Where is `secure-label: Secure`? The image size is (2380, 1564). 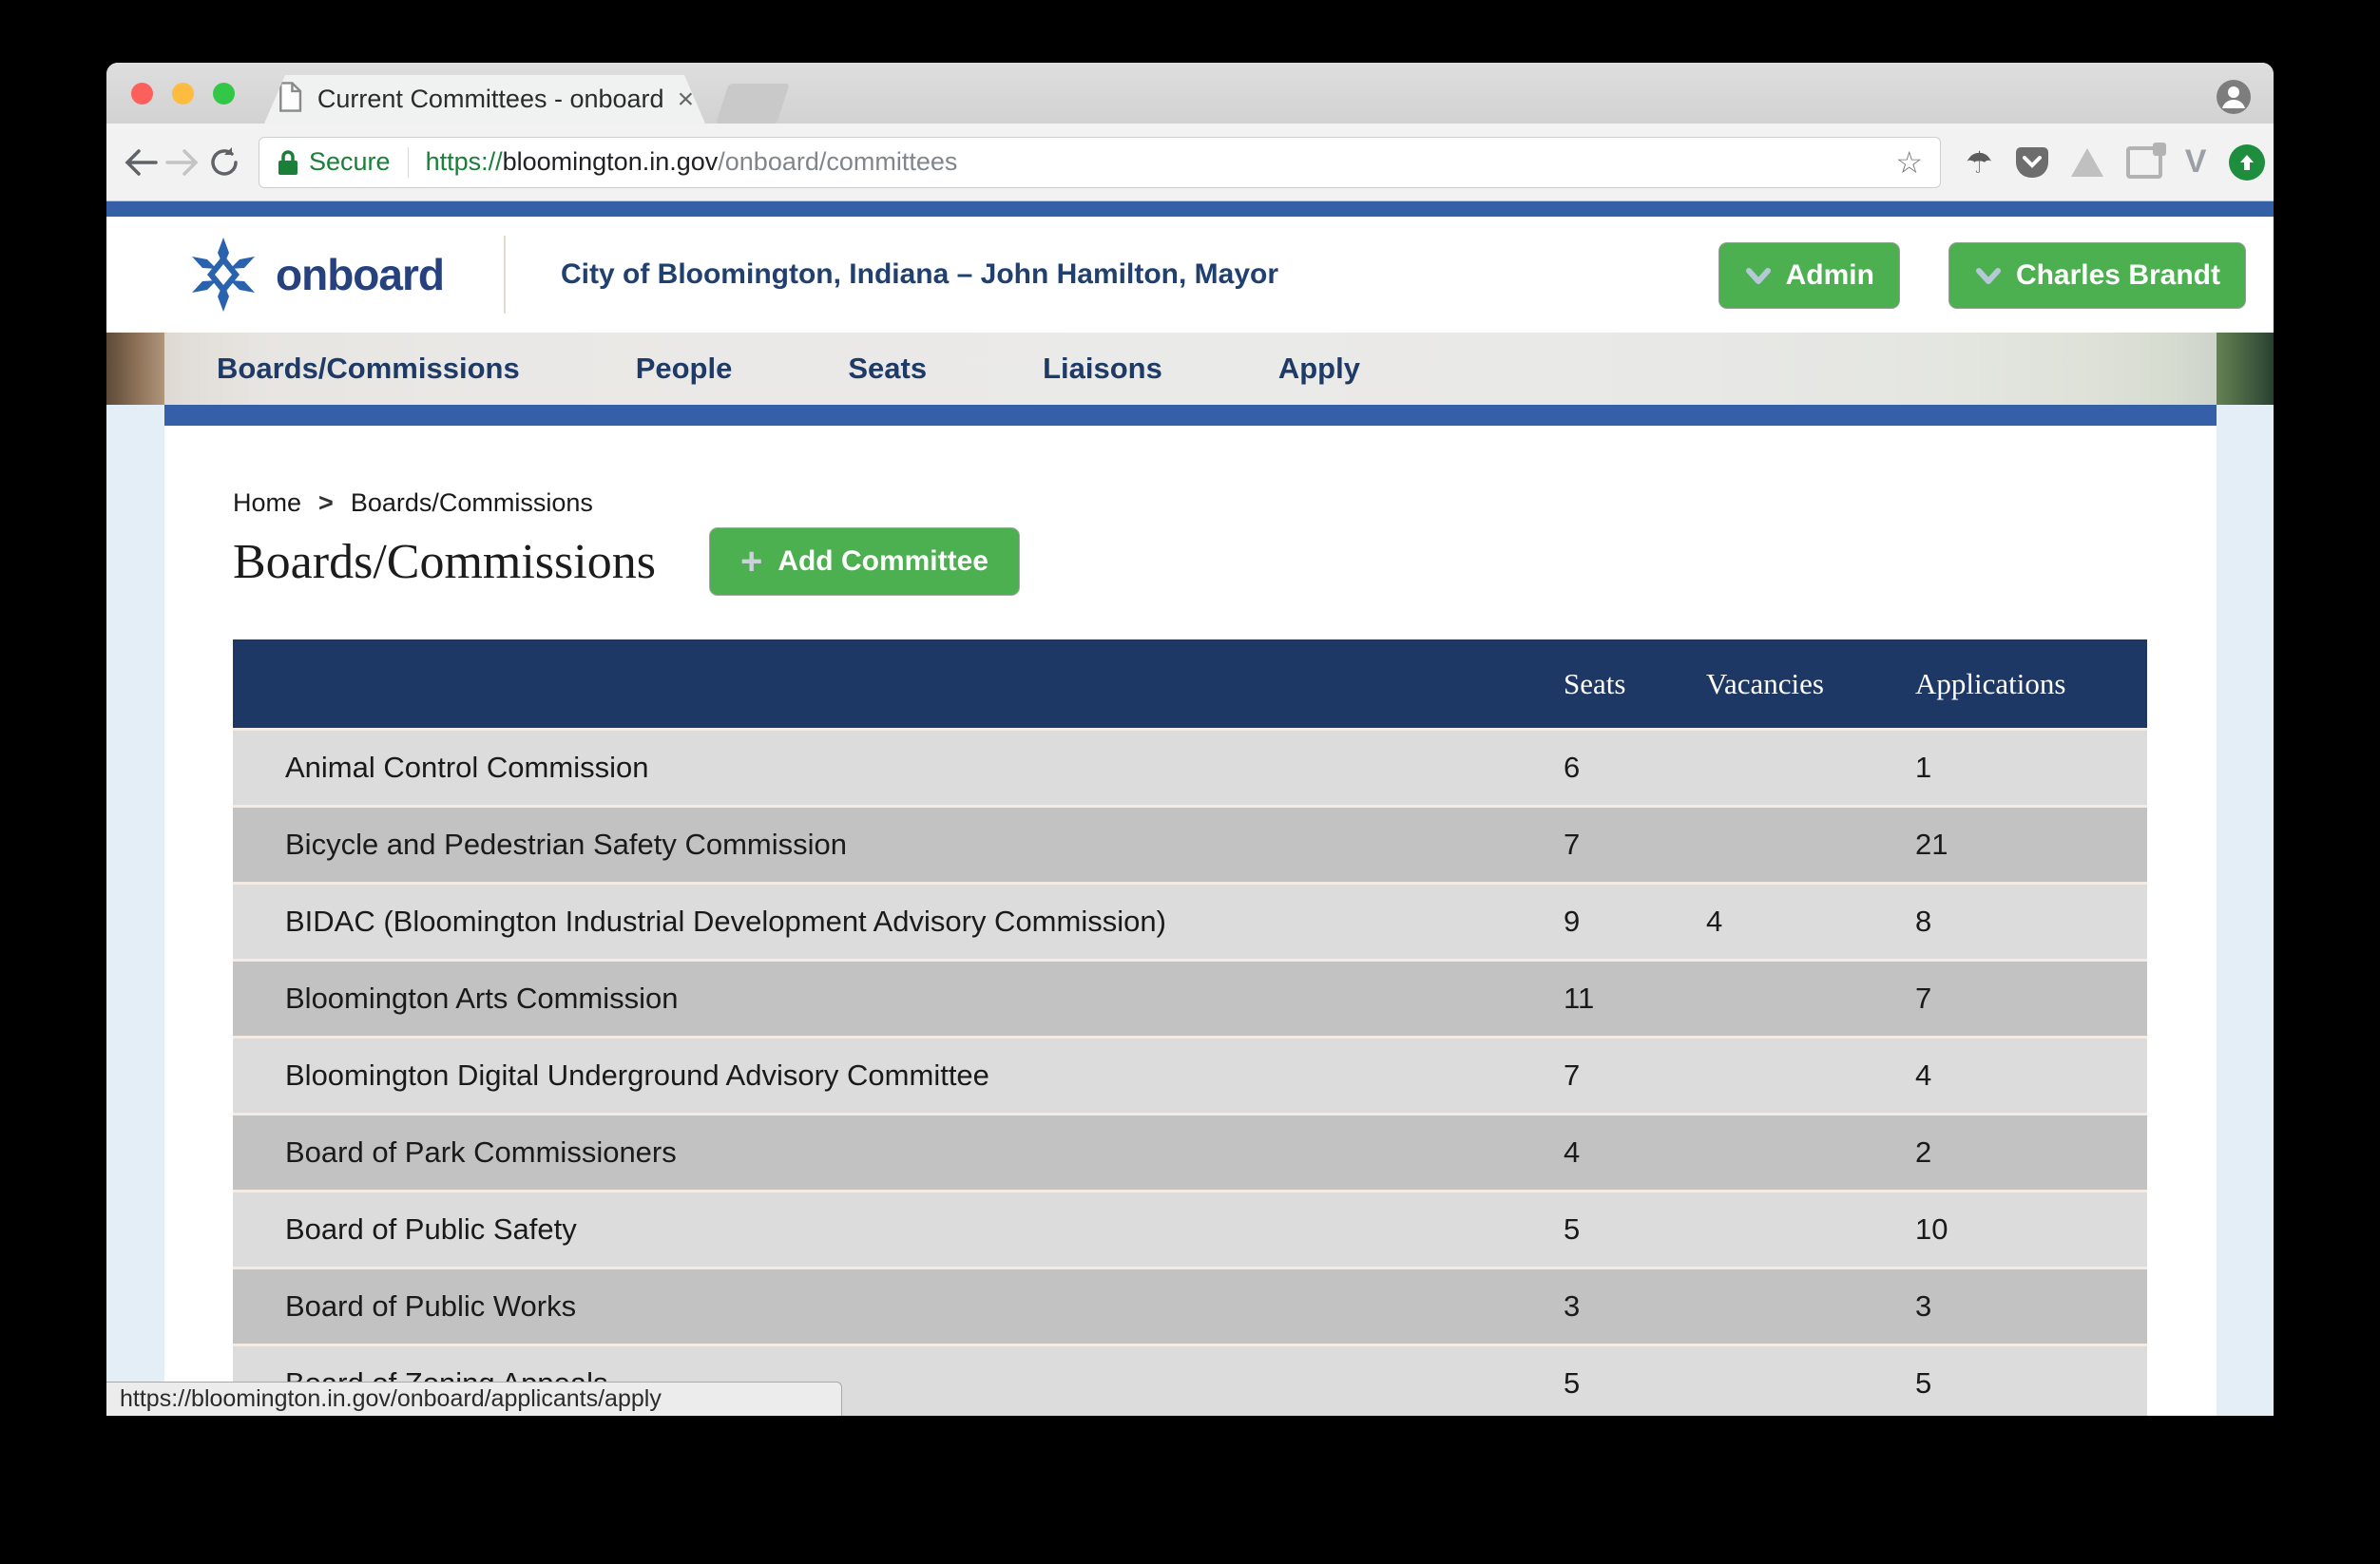 secure-label: Secure is located at coordinates (350, 161).